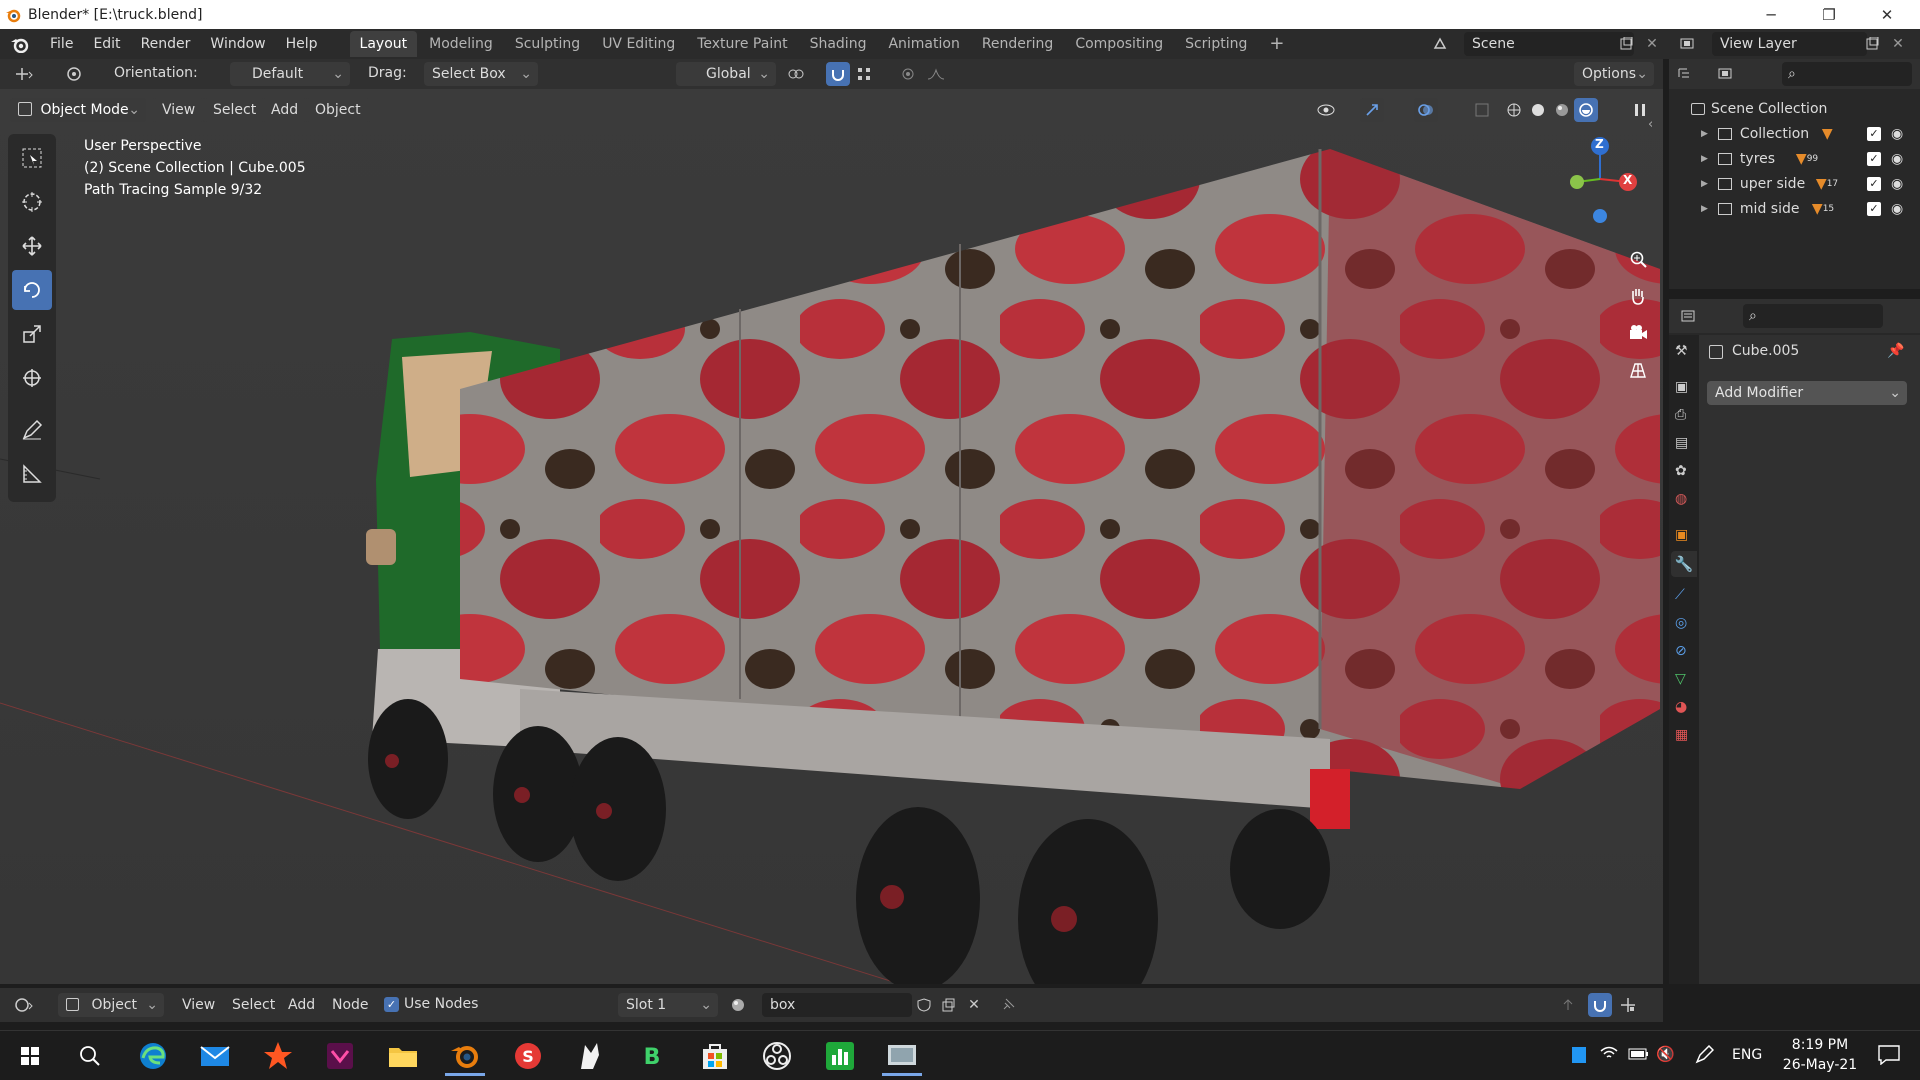 The height and width of the screenshot is (1080, 1920). Describe the element at coordinates (350, 1005) in the screenshot. I see `node-menu-node: Node` at that location.